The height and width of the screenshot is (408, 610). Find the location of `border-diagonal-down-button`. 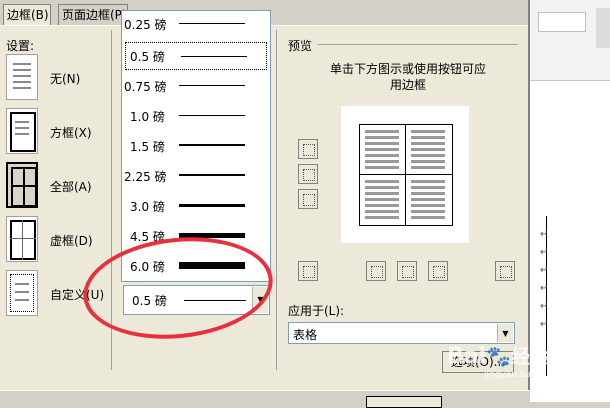

border-diagonal-down-button is located at coordinates (505, 271).